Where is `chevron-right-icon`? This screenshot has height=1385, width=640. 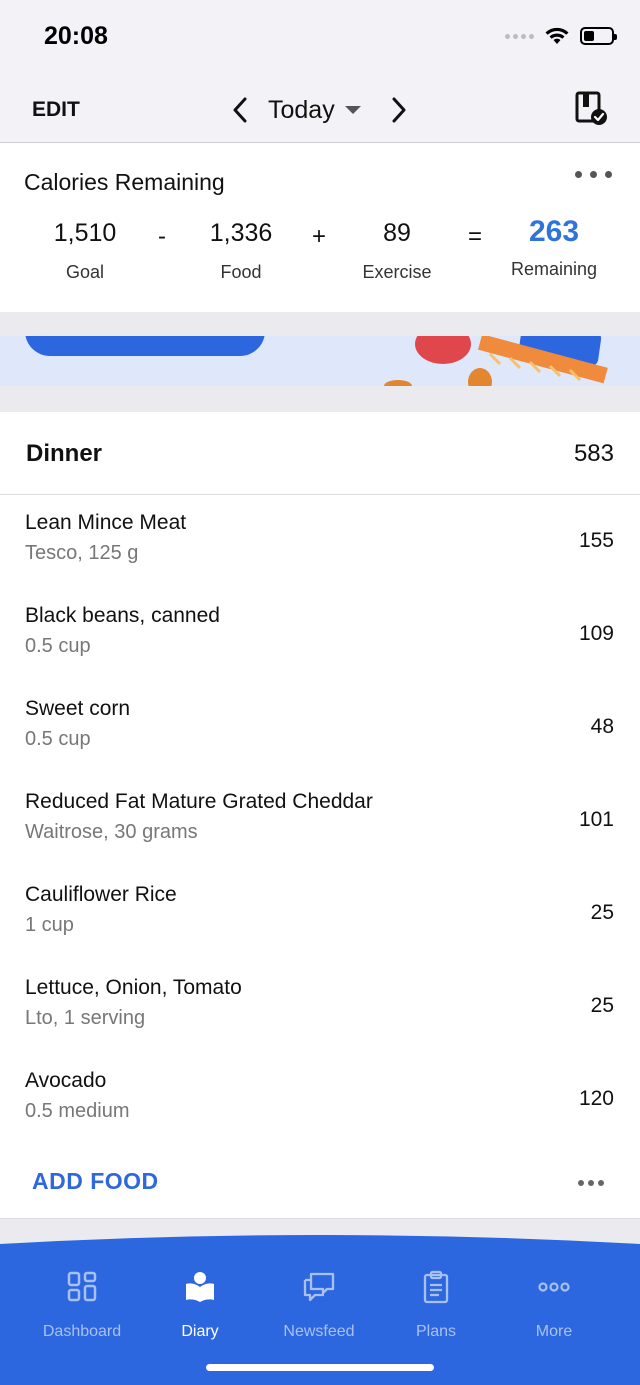
chevron-right-icon is located at coordinates (399, 110).